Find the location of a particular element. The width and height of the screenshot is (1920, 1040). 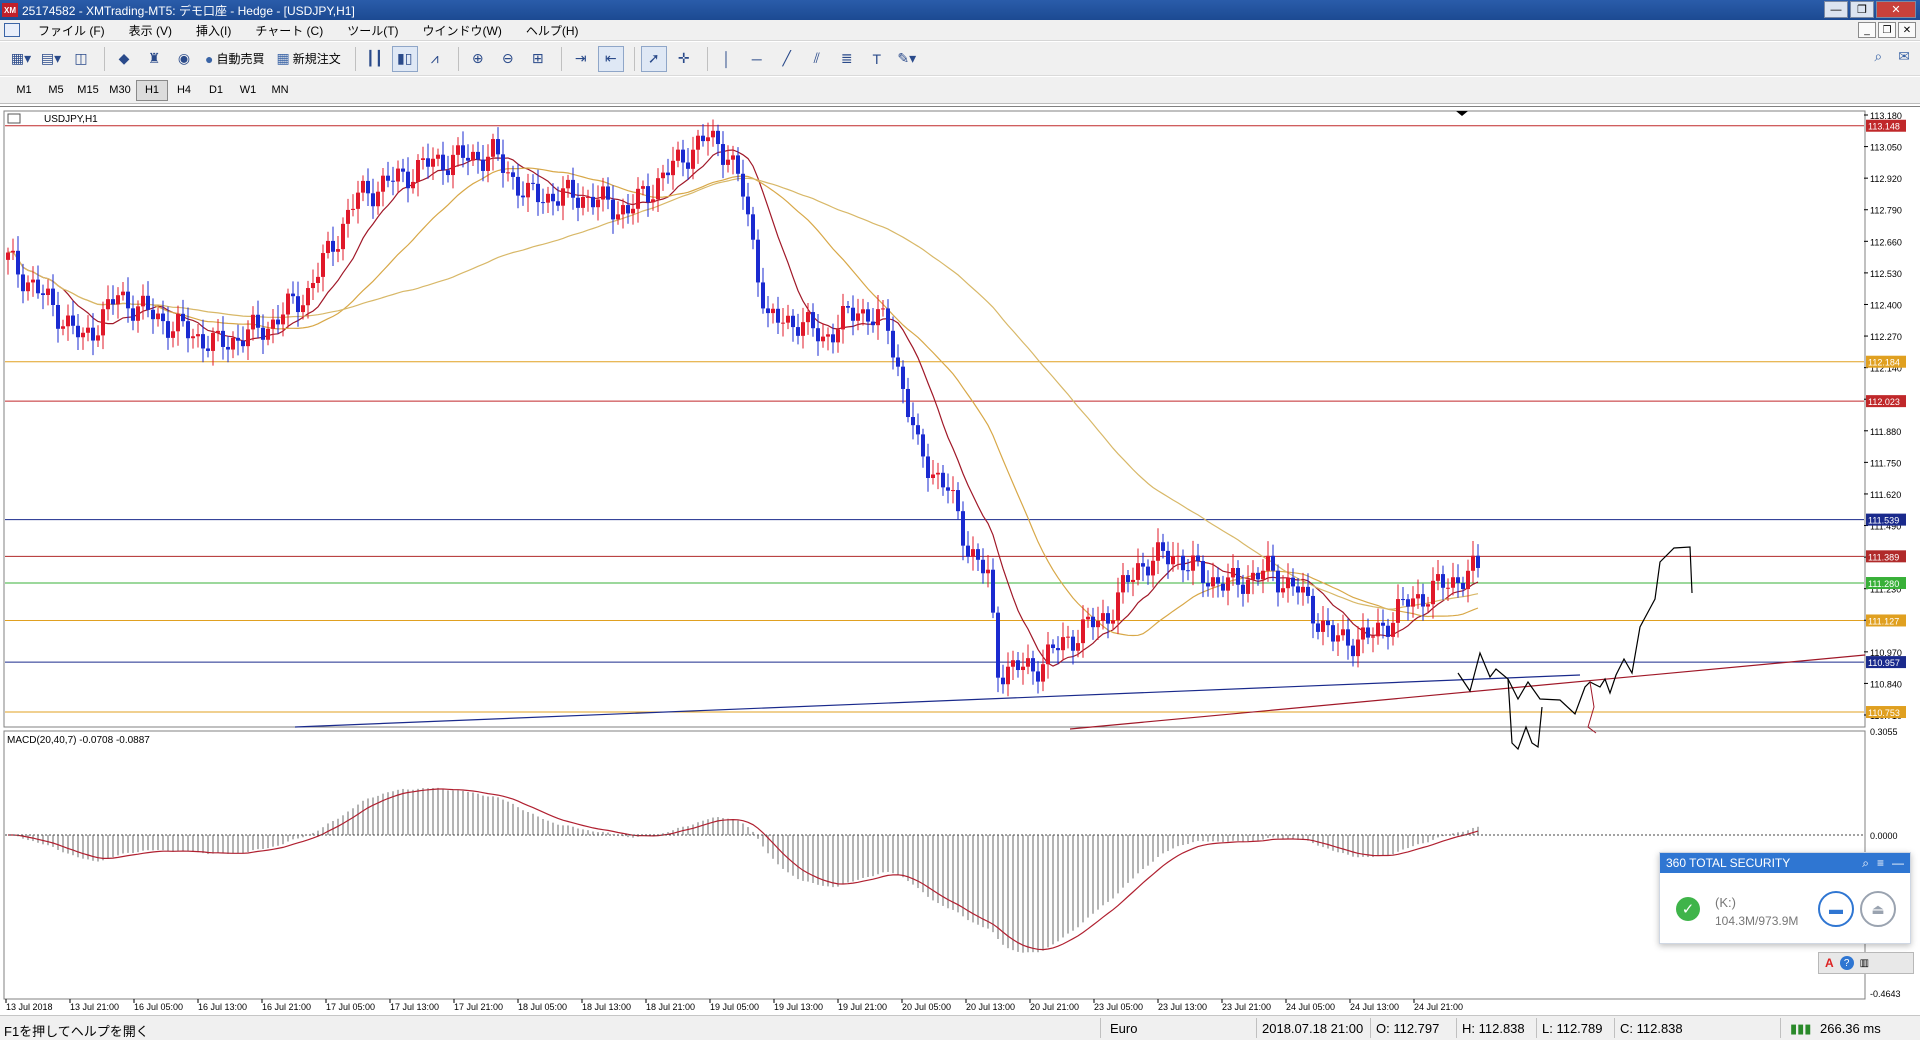

chart-shift-icon: ⇤ is located at coordinates (610, 58).